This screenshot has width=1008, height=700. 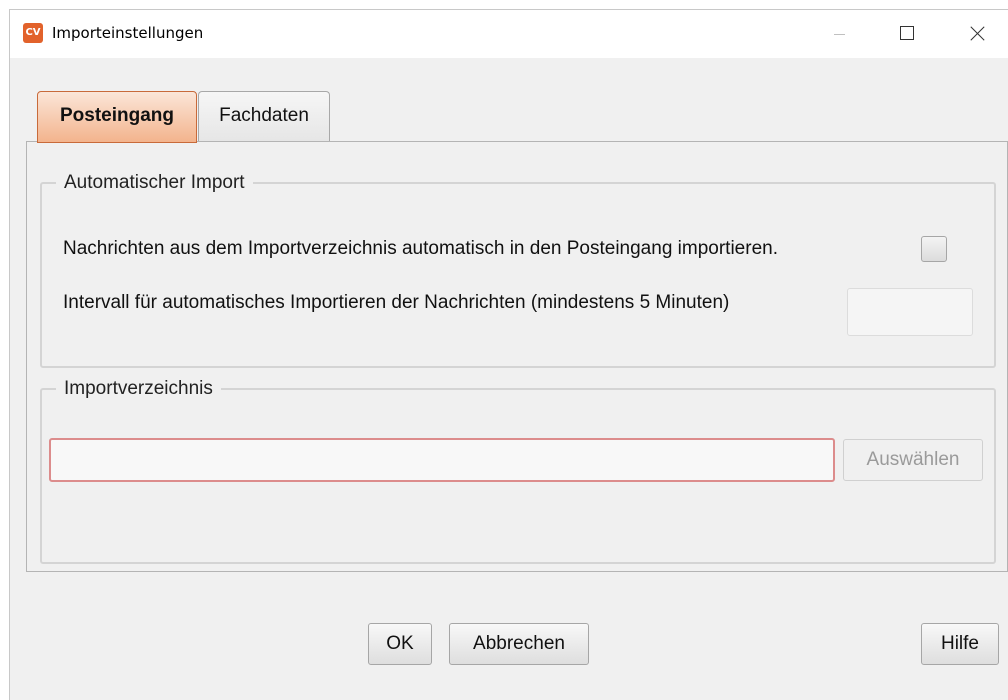 What do you see at coordinates (33, 33) in the screenshot?
I see `app-logo-icon: CV` at bounding box center [33, 33].